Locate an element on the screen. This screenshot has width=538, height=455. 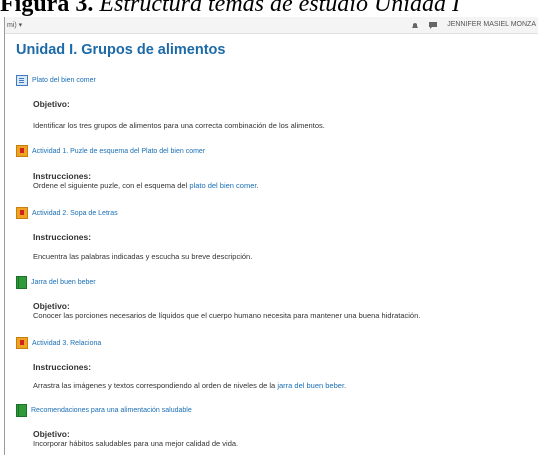
page-title: Unidad I. Grupos de alimentos is located at coordinates (121, 50).